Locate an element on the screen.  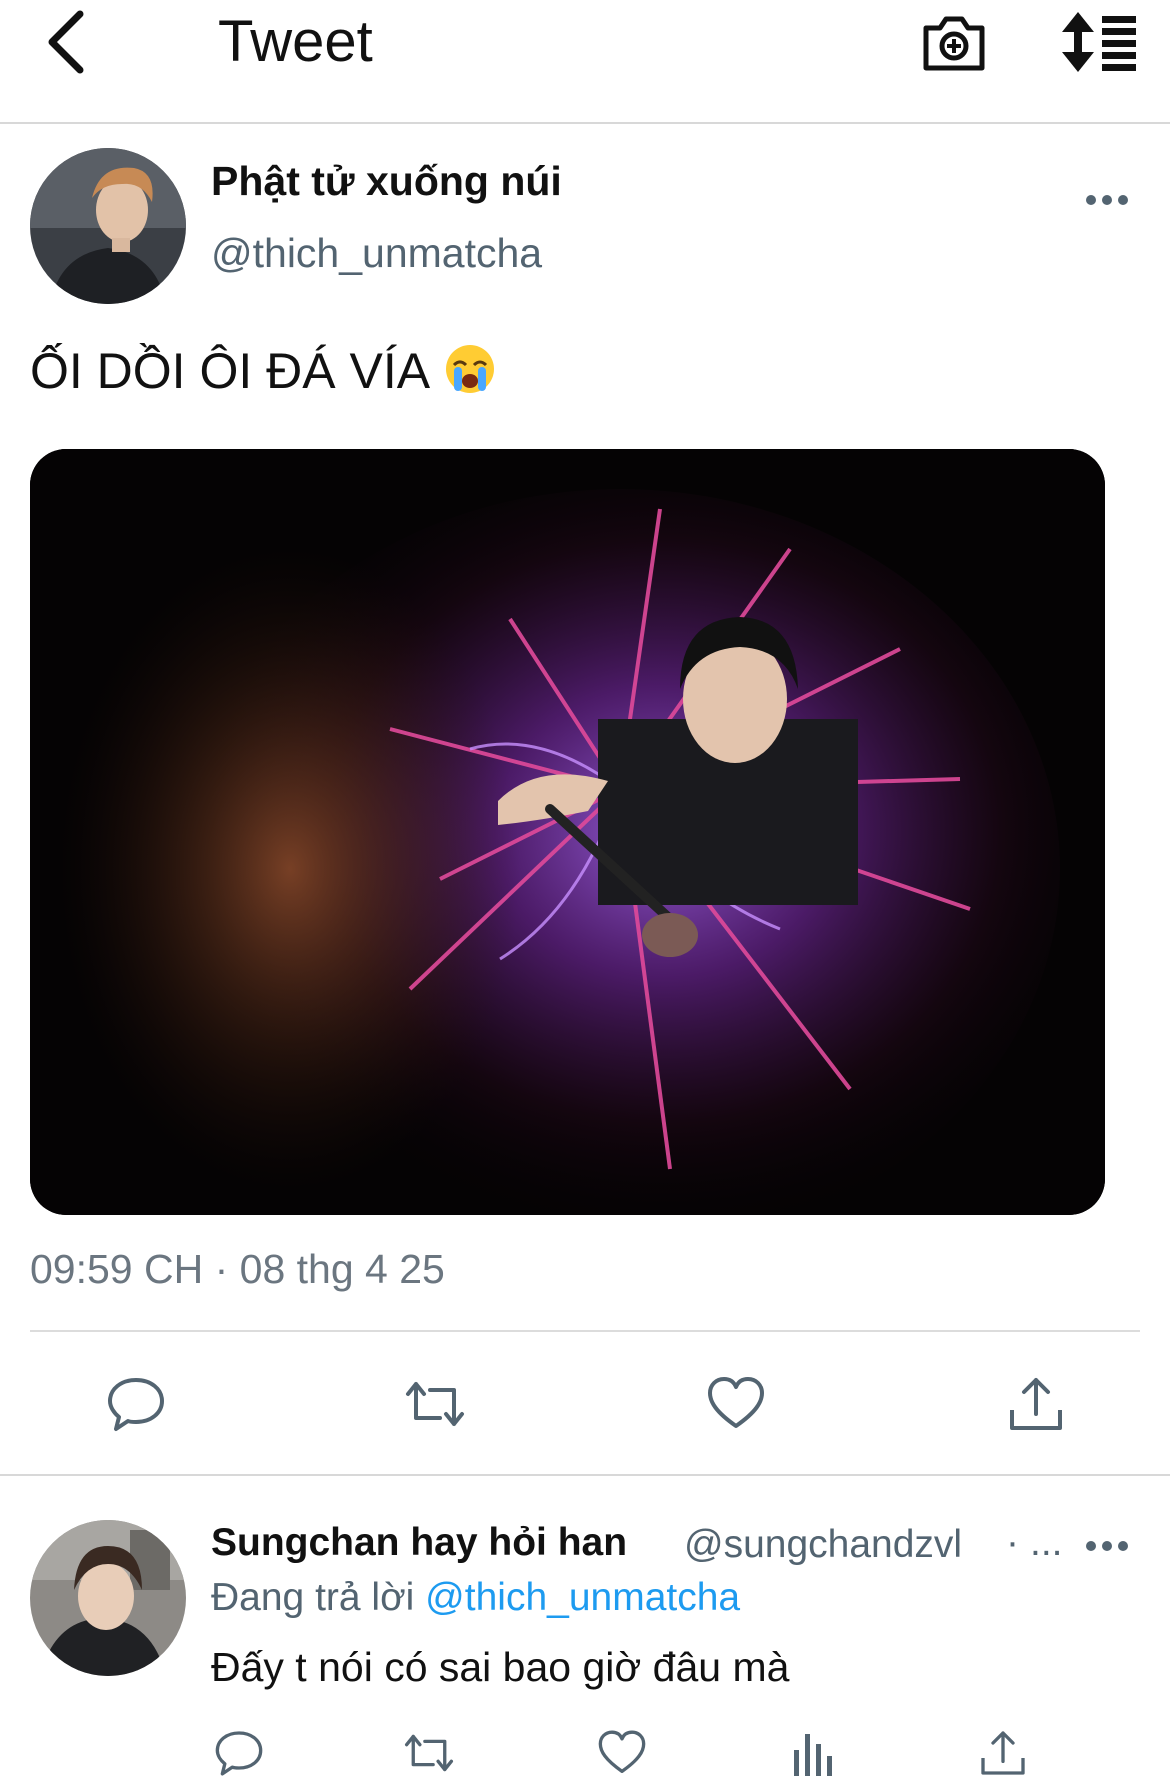
sort-list-icon is located at coordinates (1099, 42).